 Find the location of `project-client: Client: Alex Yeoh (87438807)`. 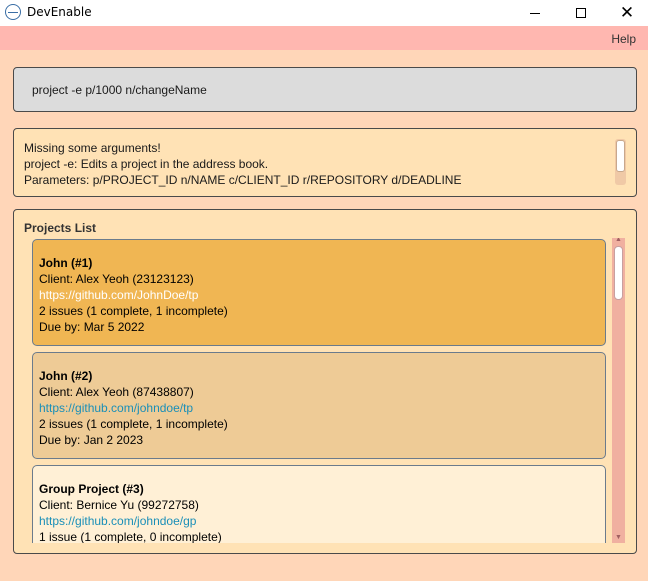

project-client: Client: Alex Yeoh (87438807) is located at coordinates (116, 392).